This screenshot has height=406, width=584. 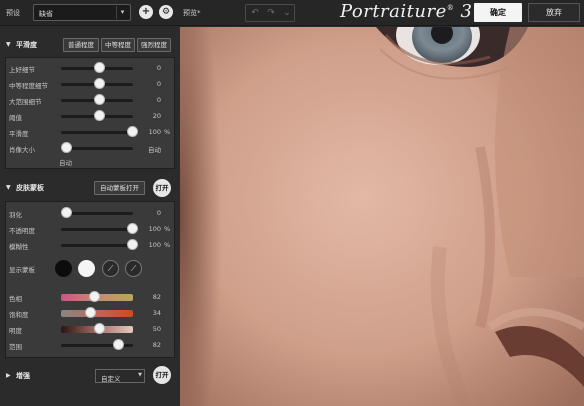 What do you see at coordinates (86, 268) in the screenshot?
I see `mask-color-white-swatch` at bounding box center [86, 268].